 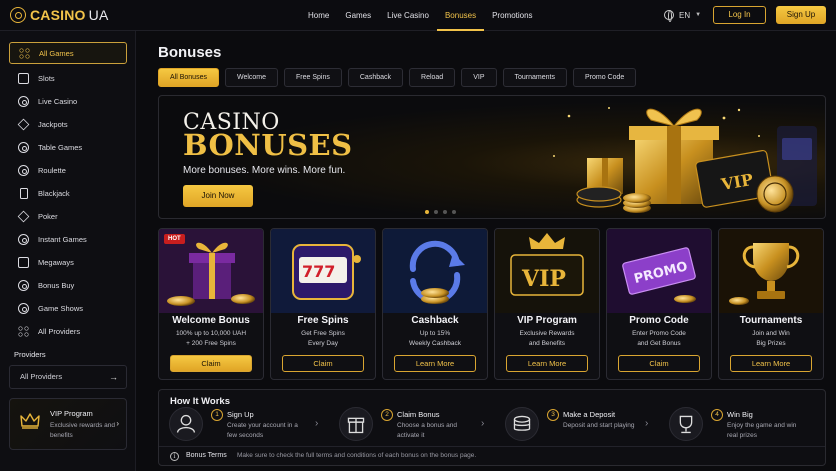 I want to click on brand-logo: CASINO UA, so click(x=59, y=15).